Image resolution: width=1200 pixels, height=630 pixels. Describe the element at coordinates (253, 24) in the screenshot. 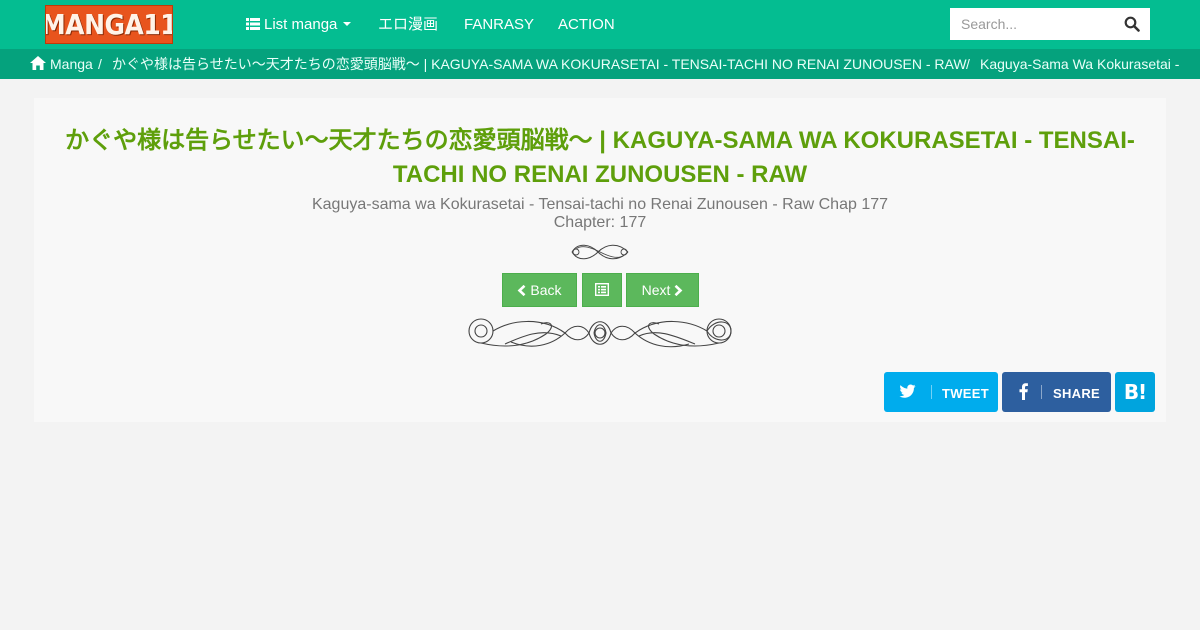

I see `list-icon` at that location.